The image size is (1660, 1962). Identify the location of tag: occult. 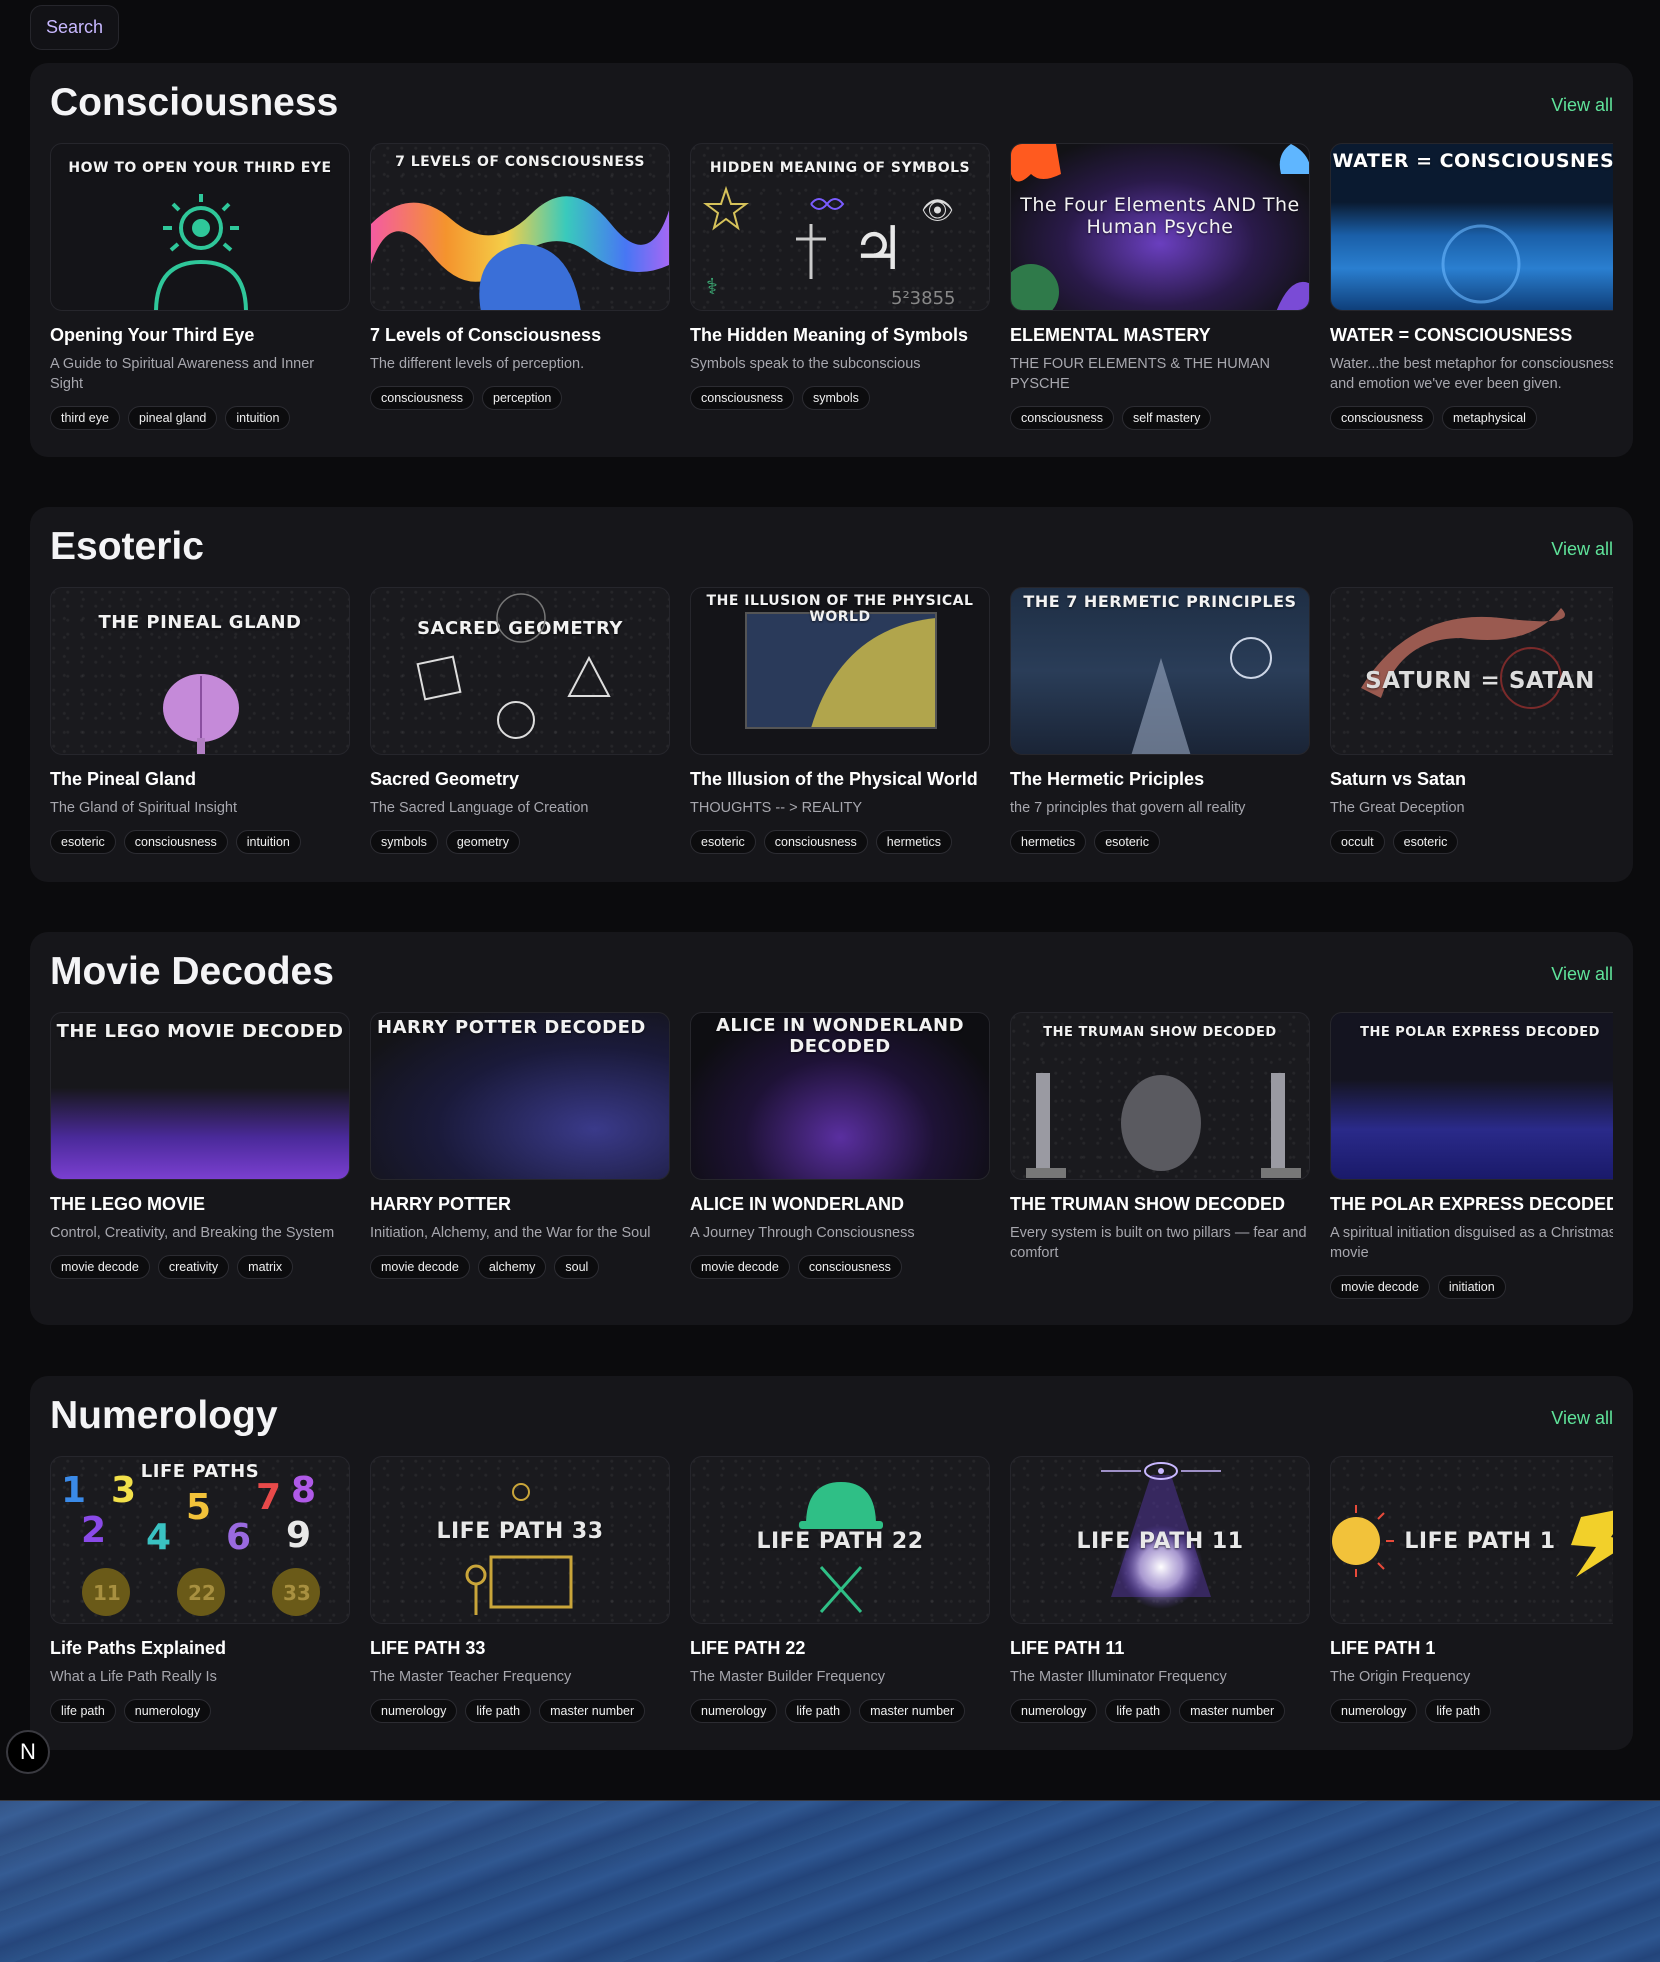
(1357, 842).